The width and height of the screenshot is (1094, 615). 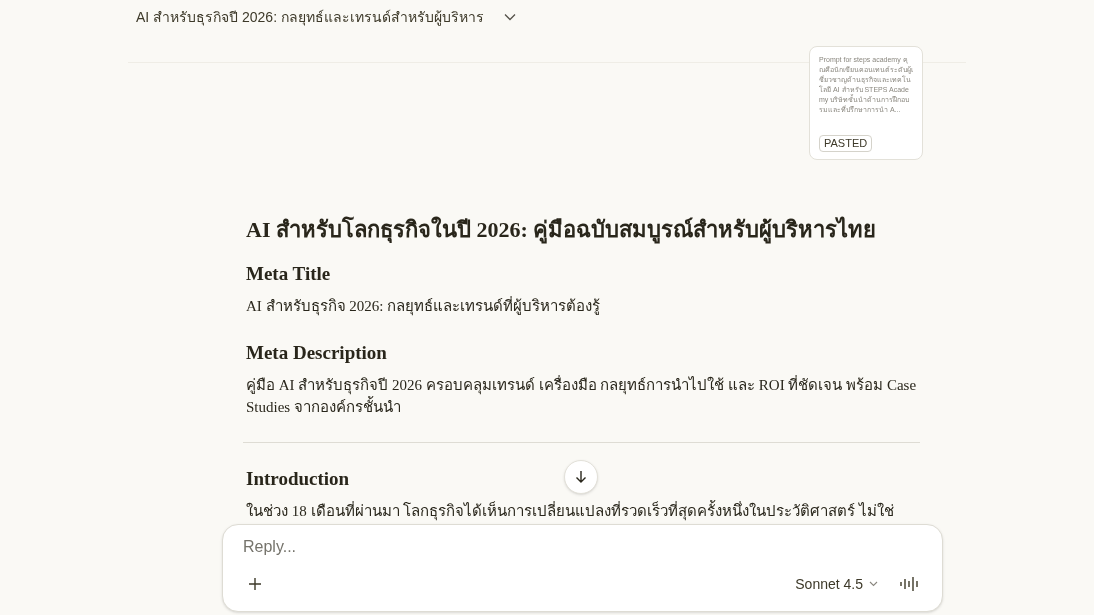 What do you see at coordinates (288, 274) in the screenshot?
I see `section-heading: Meta Title` at bounding box center [288, 274].